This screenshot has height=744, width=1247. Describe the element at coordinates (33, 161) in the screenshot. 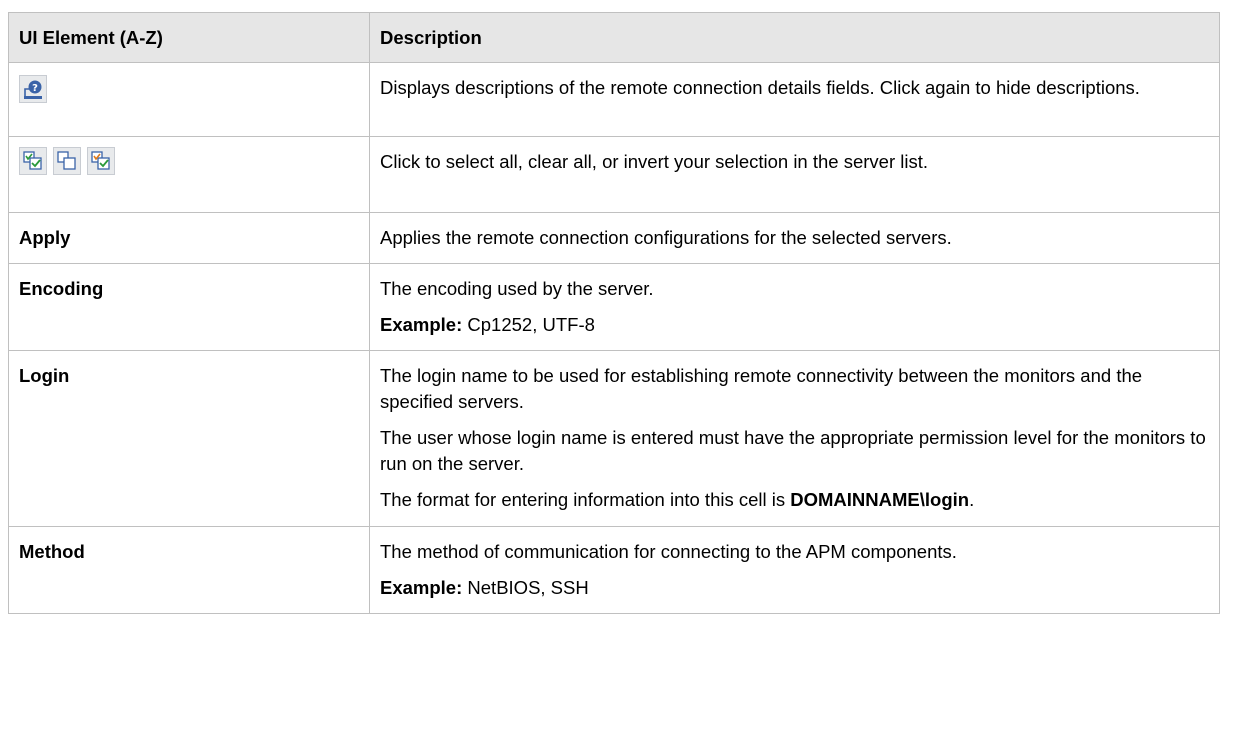

I see `select-all-icon` at that location.